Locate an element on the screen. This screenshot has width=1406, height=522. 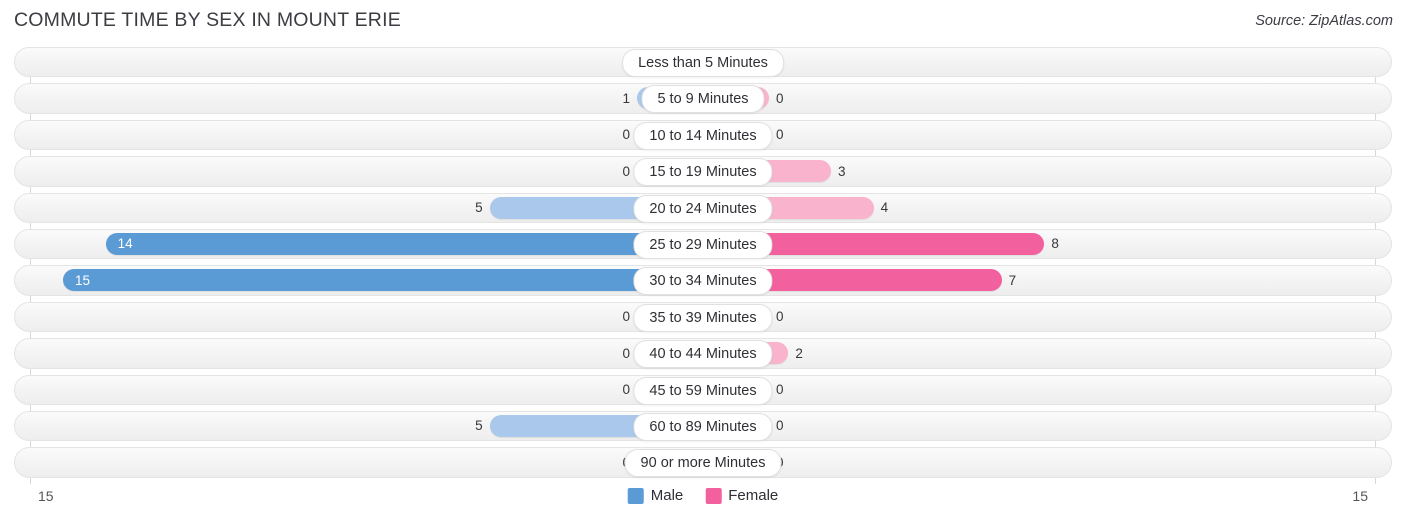
chart-row: 5 4 20 to 24 Minutes is located at coordinates (703, 208).